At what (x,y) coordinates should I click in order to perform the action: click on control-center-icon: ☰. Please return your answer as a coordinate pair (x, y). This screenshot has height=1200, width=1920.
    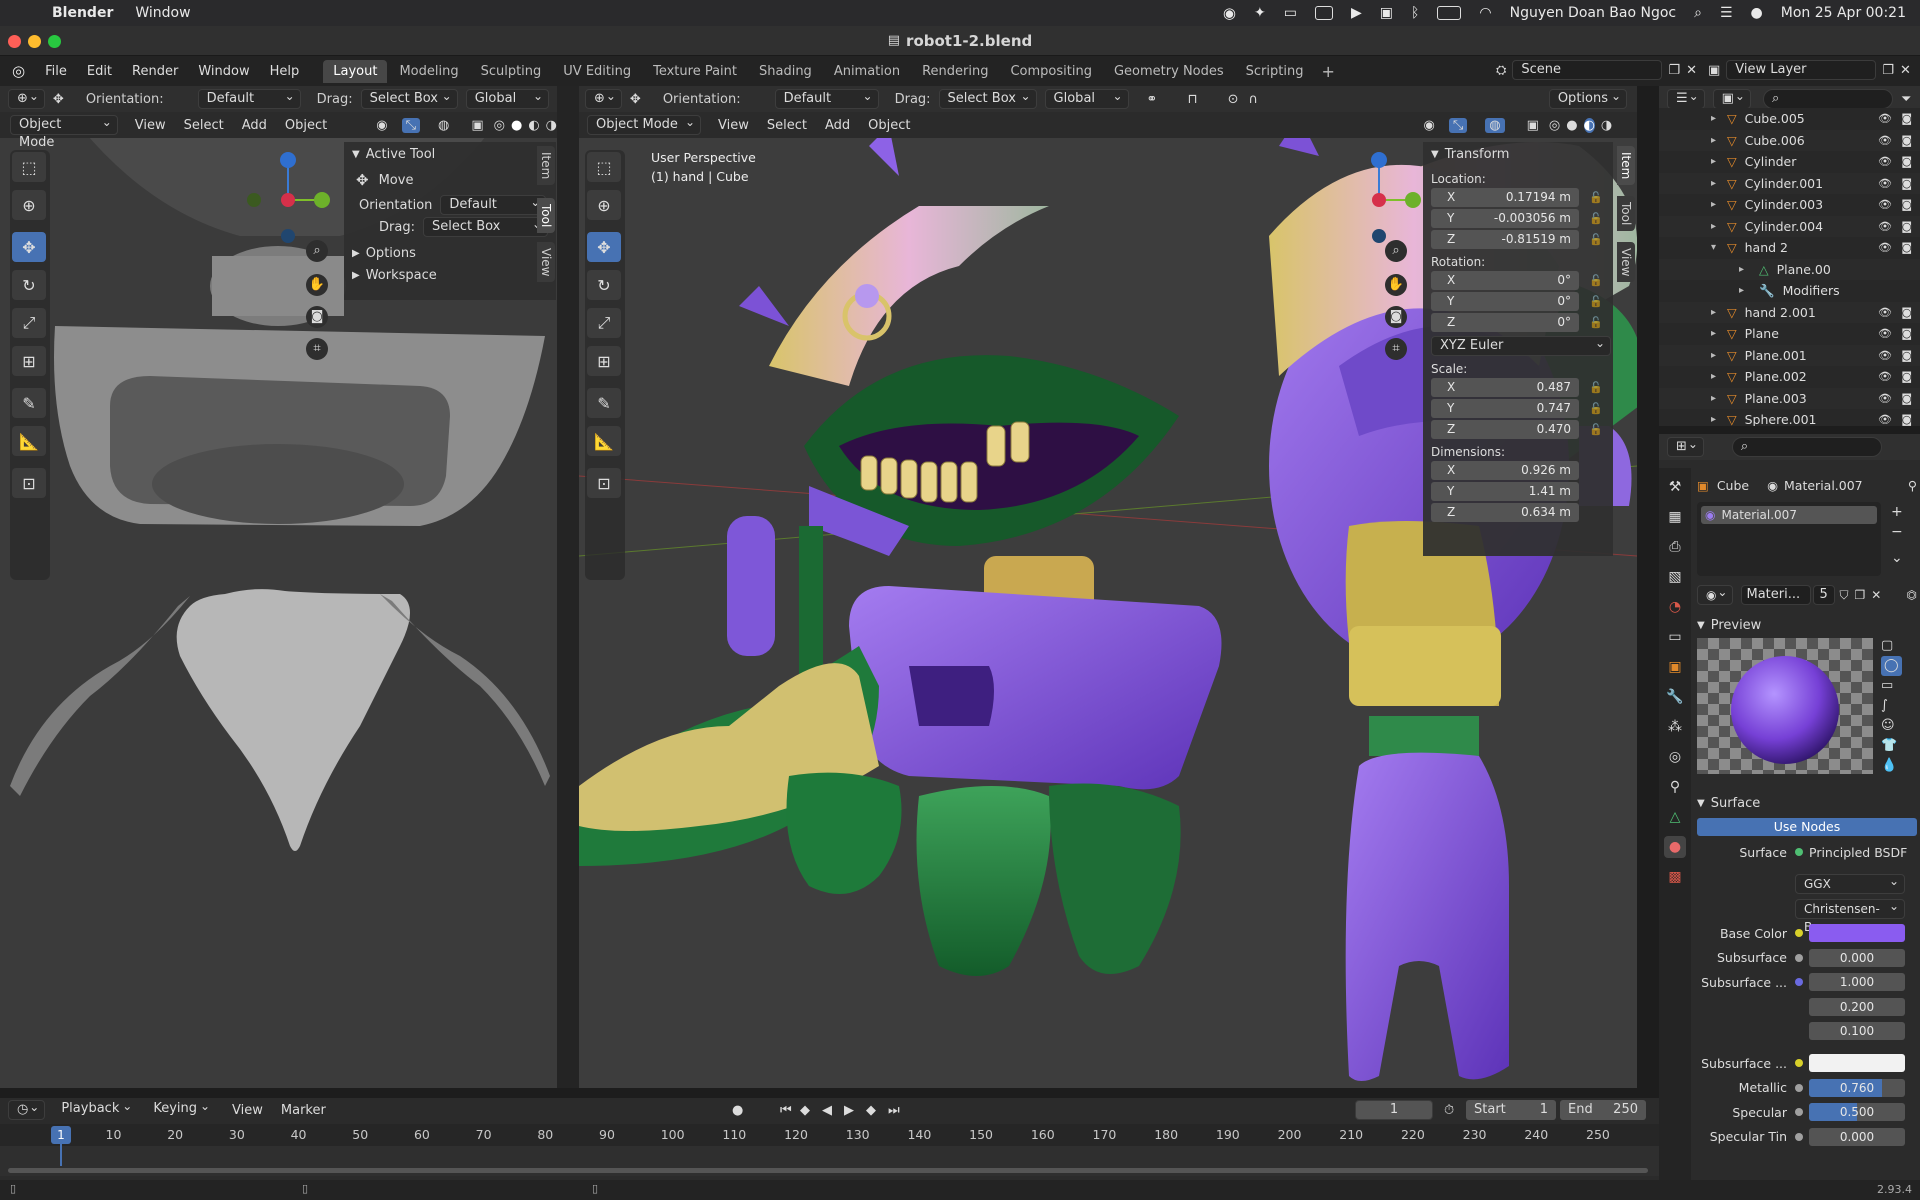
    Looking at the image, I should click on (1726, 13).